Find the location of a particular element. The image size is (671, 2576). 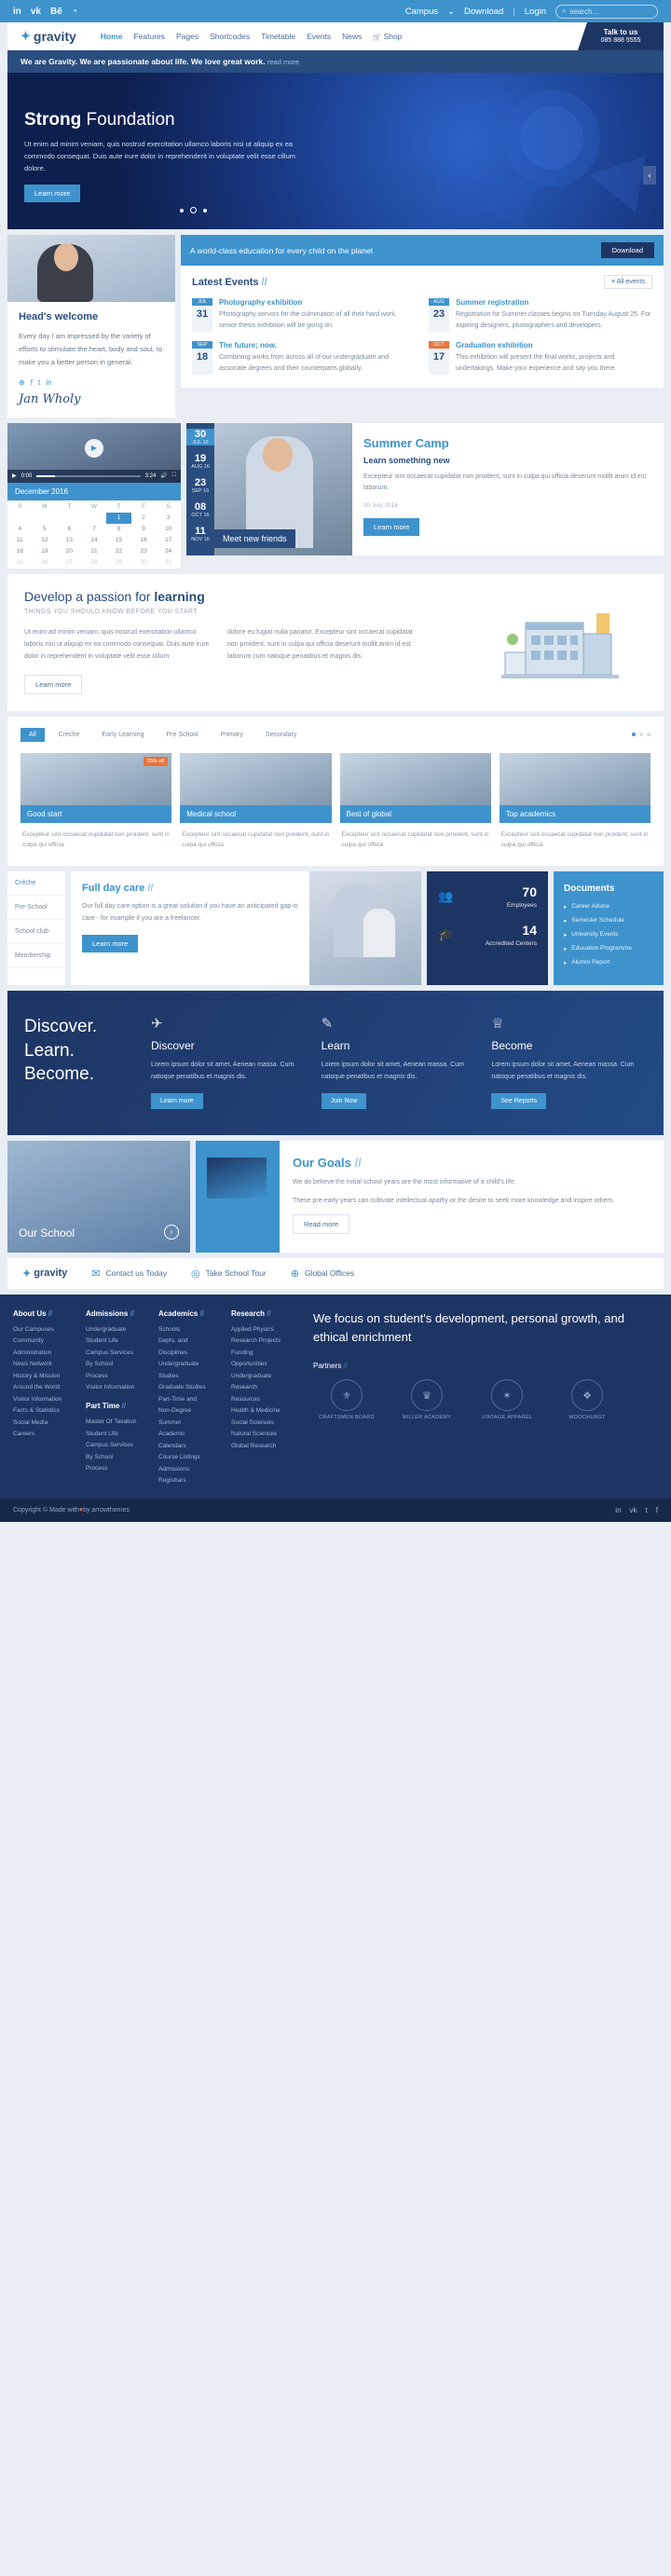

footer-link: Undergraduate is located at coordinates (262, 1376).